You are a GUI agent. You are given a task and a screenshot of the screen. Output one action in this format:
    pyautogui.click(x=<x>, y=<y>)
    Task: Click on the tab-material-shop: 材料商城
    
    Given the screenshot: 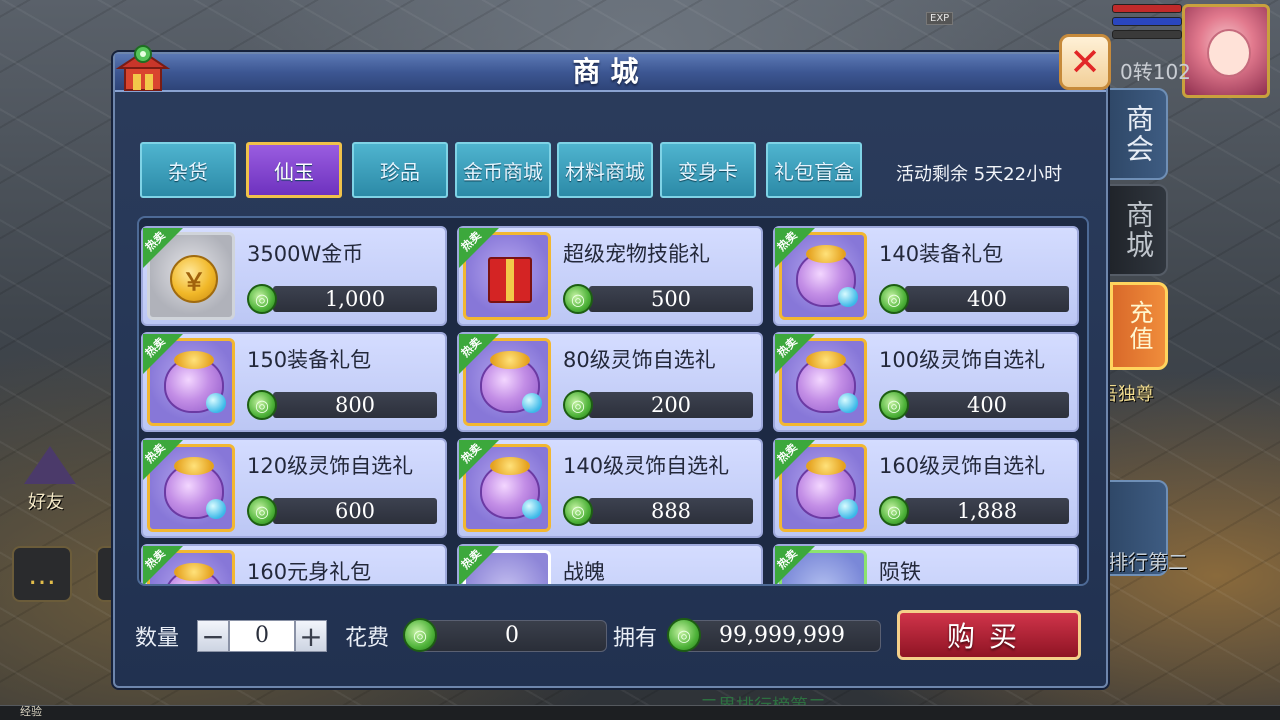 What is the action you would take?
    pyautogui.click(x=605, y=170)
    